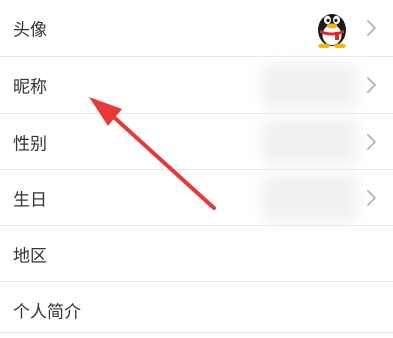 The width and height of the screenshot is (393, 338). I want to click on row-bio-label: 个人简介, so click(47, 312).